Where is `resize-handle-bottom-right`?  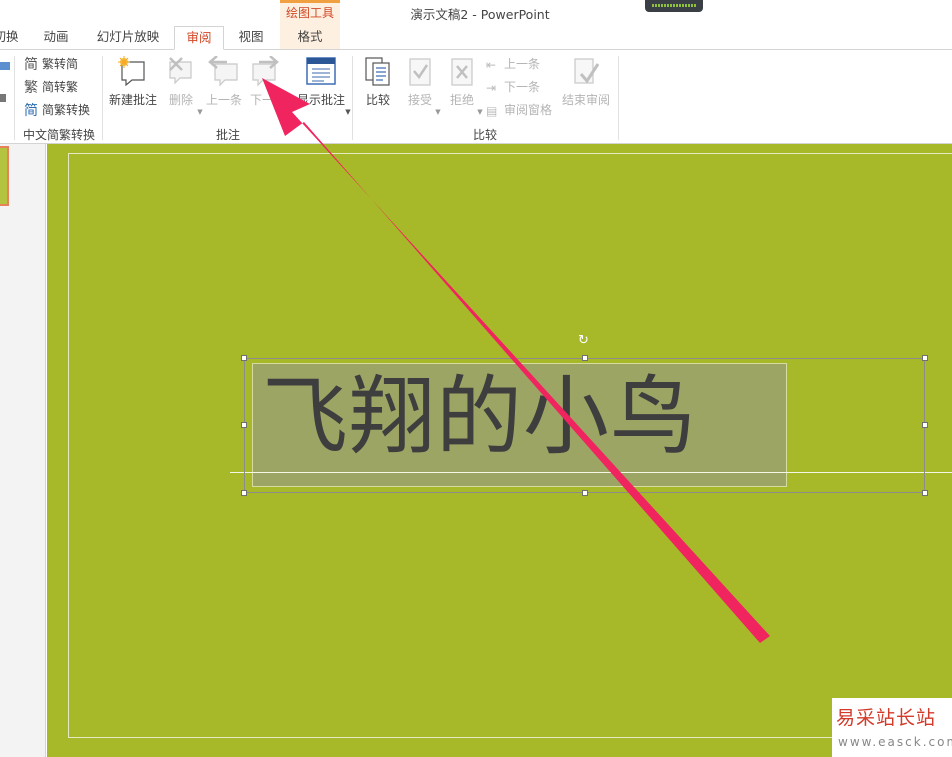 resize-handle-bottom-right is located at coordinates (925, 493).